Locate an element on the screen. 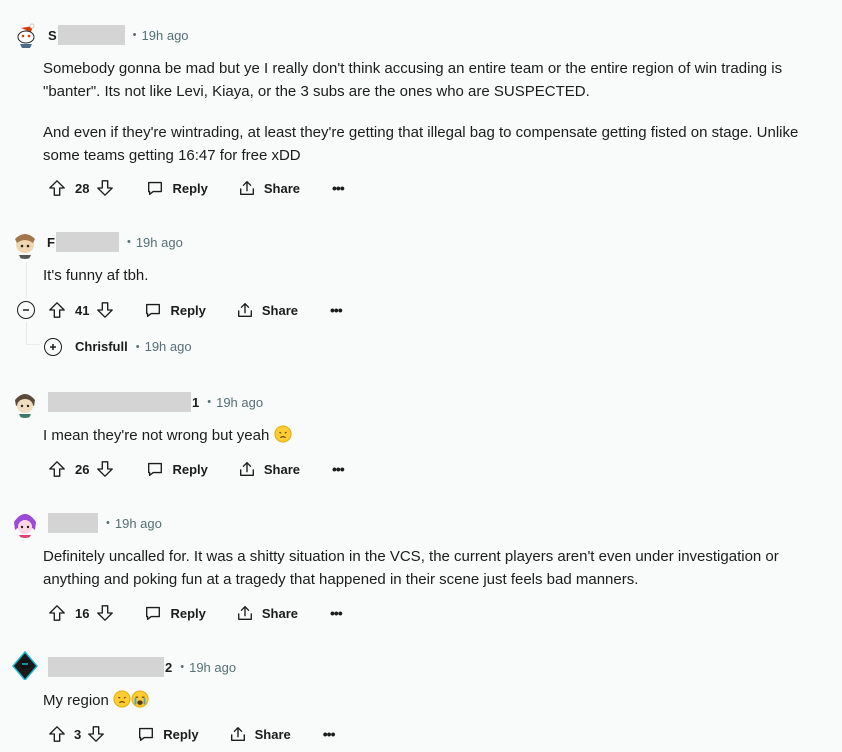  comment-body: I mean they're not wrong but yeah is located at coordinates (438, 435).